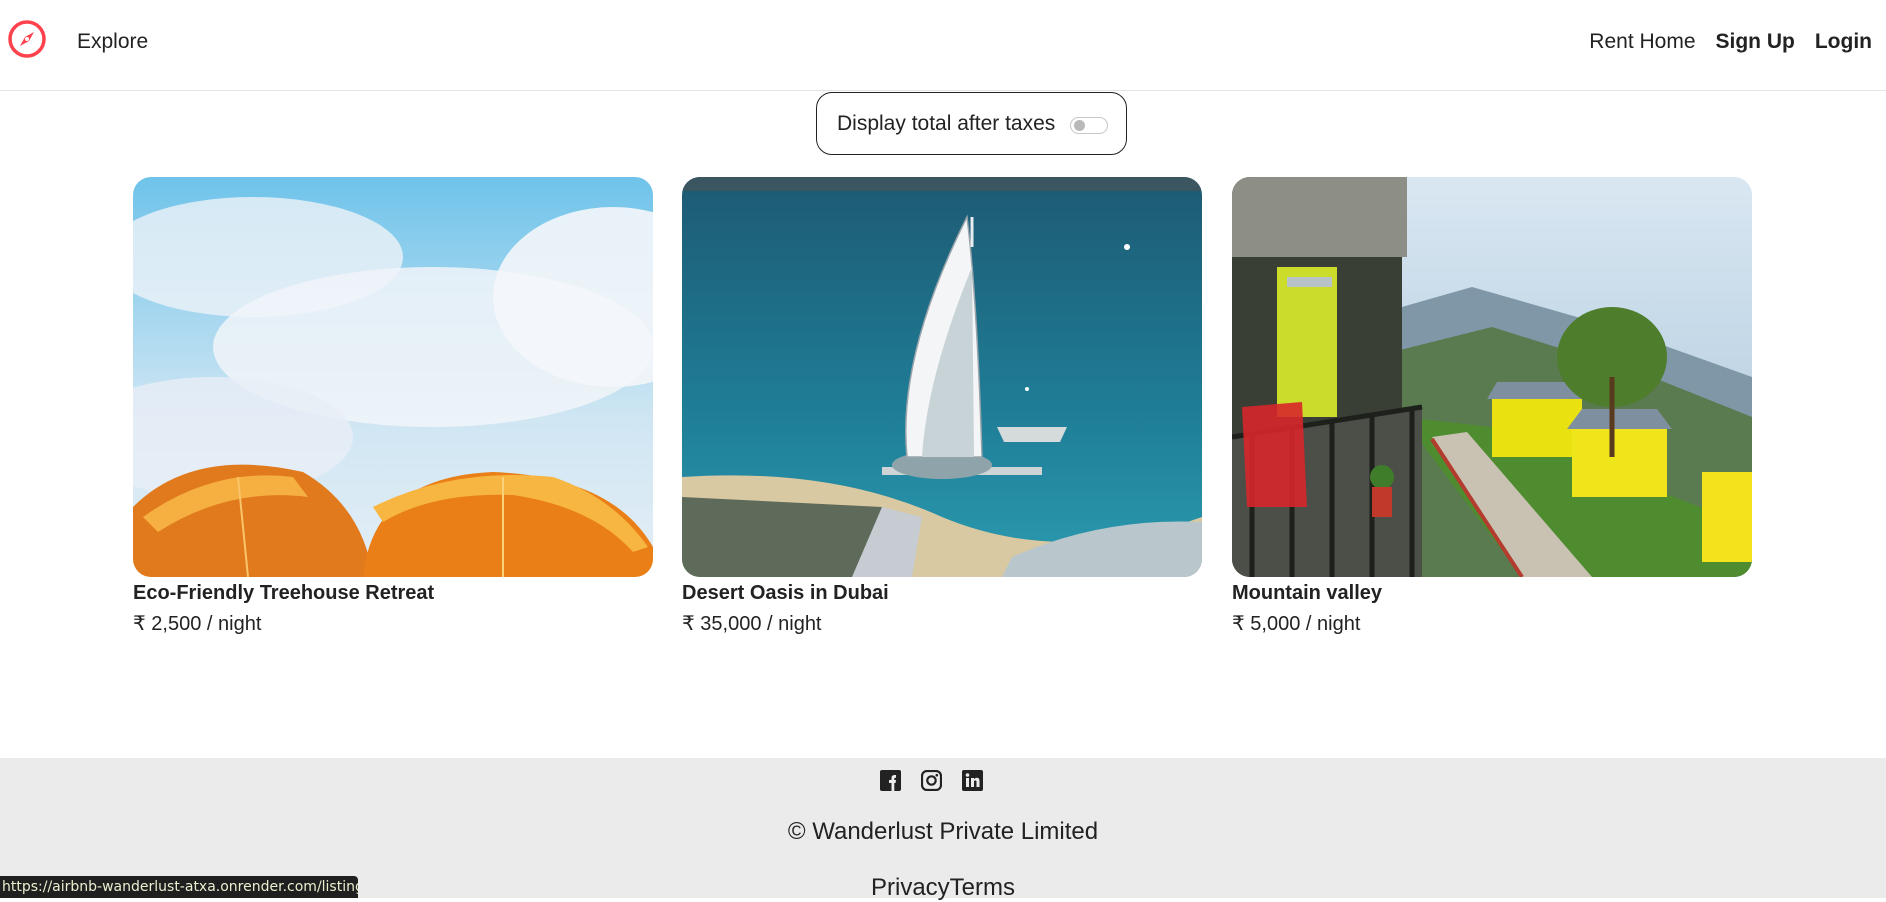 The image size is (1886, 902). I want to click on listing-card: Desert Oasis in Dubai ₹ 35,000 / night, so click(942, 406).